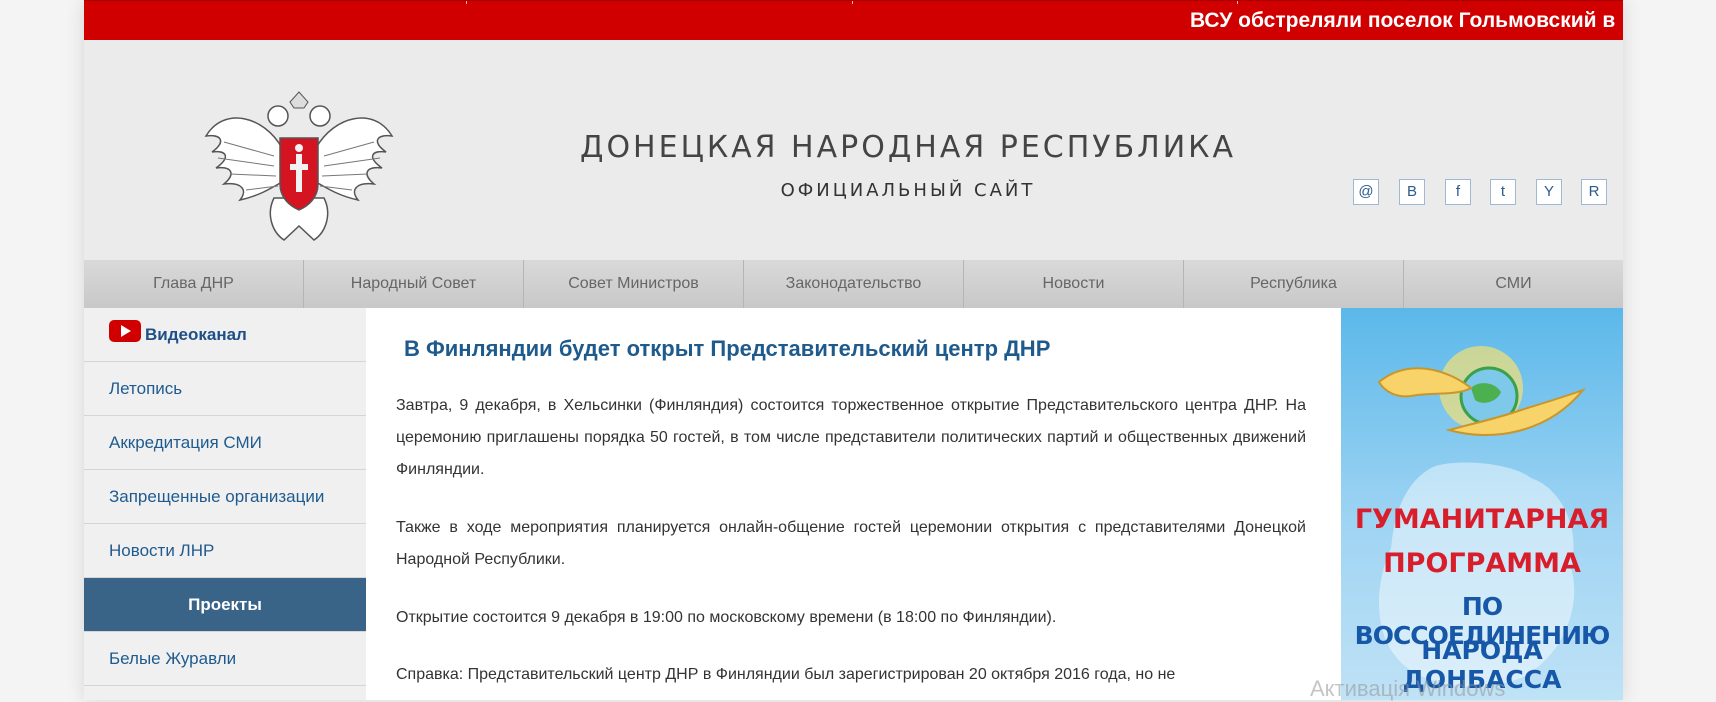  I want to click on nav-item-news: Новости, so click(1074, 284).